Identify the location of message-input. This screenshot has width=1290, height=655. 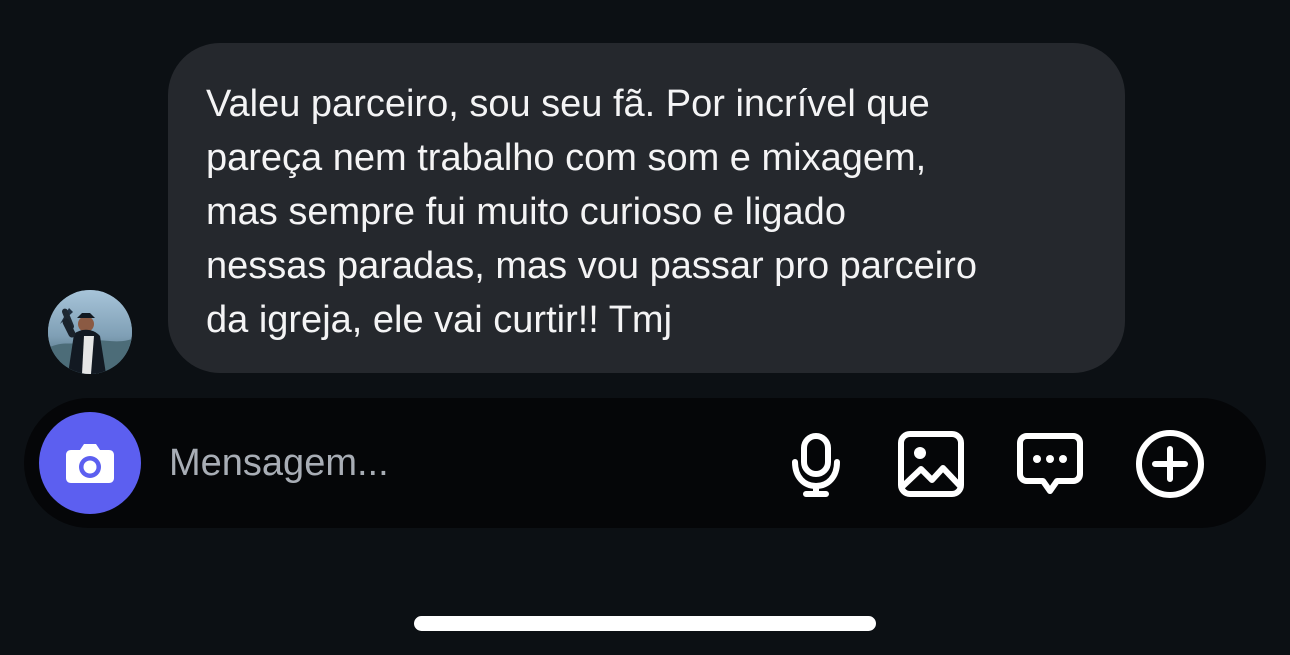
(449, 463).